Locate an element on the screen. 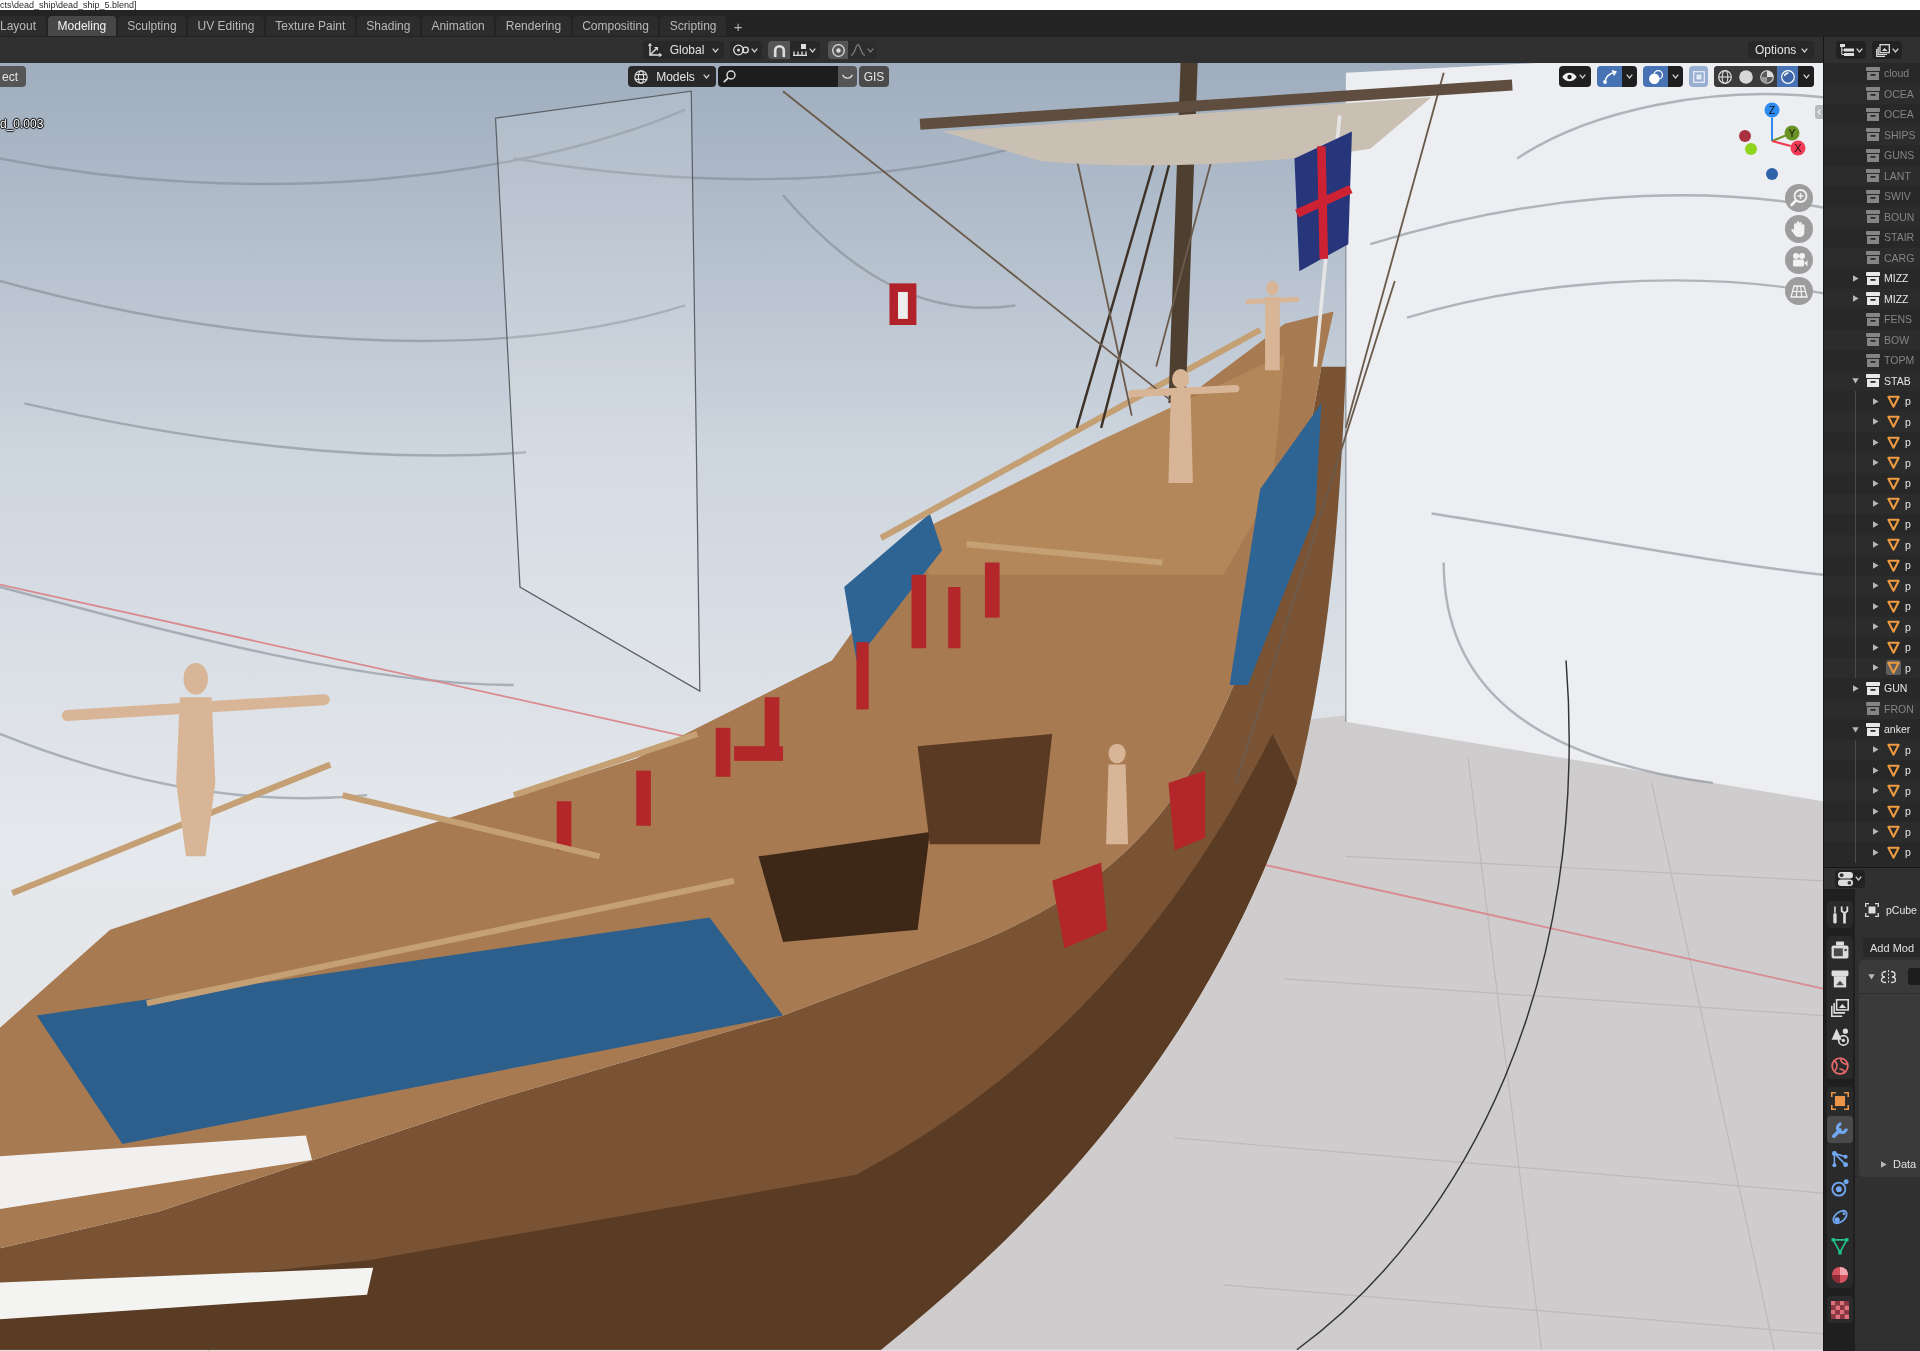 The image size is (1920, 1351). modifier-name-field is located at coordinates (1914, 976).